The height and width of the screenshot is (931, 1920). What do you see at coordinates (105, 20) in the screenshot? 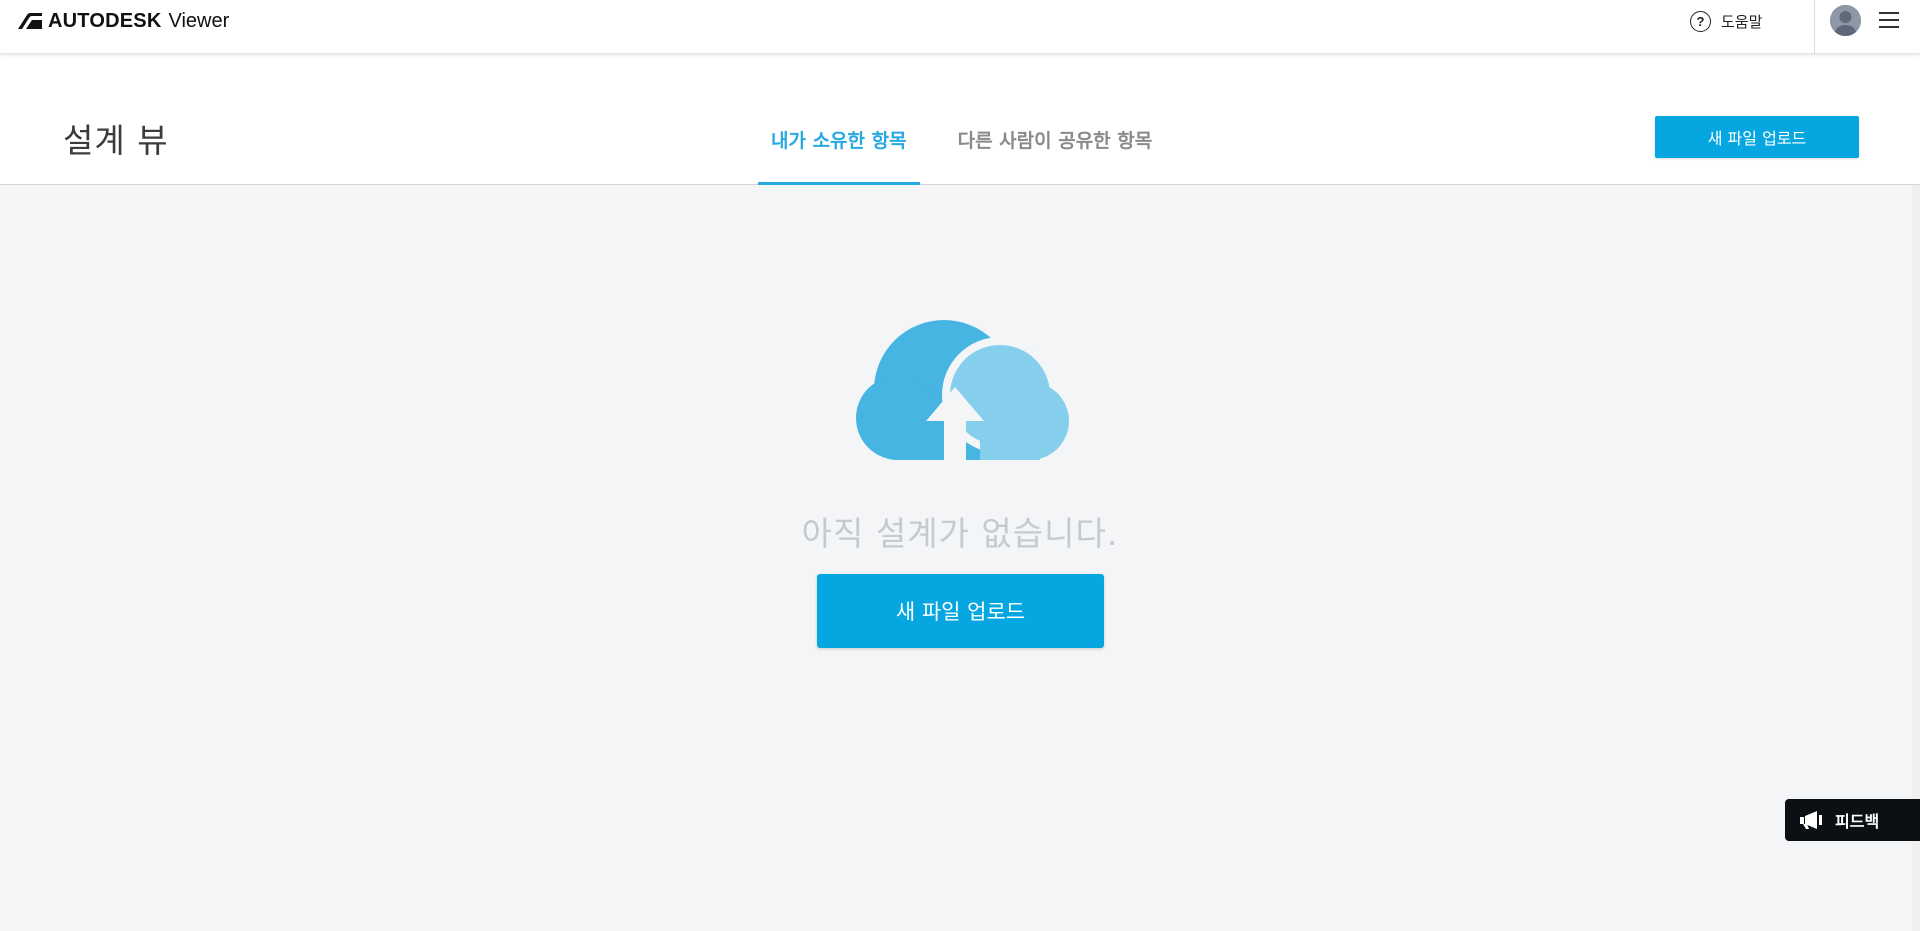
I see `brand-name: AUTODESK` at bounding box center [105, 20].